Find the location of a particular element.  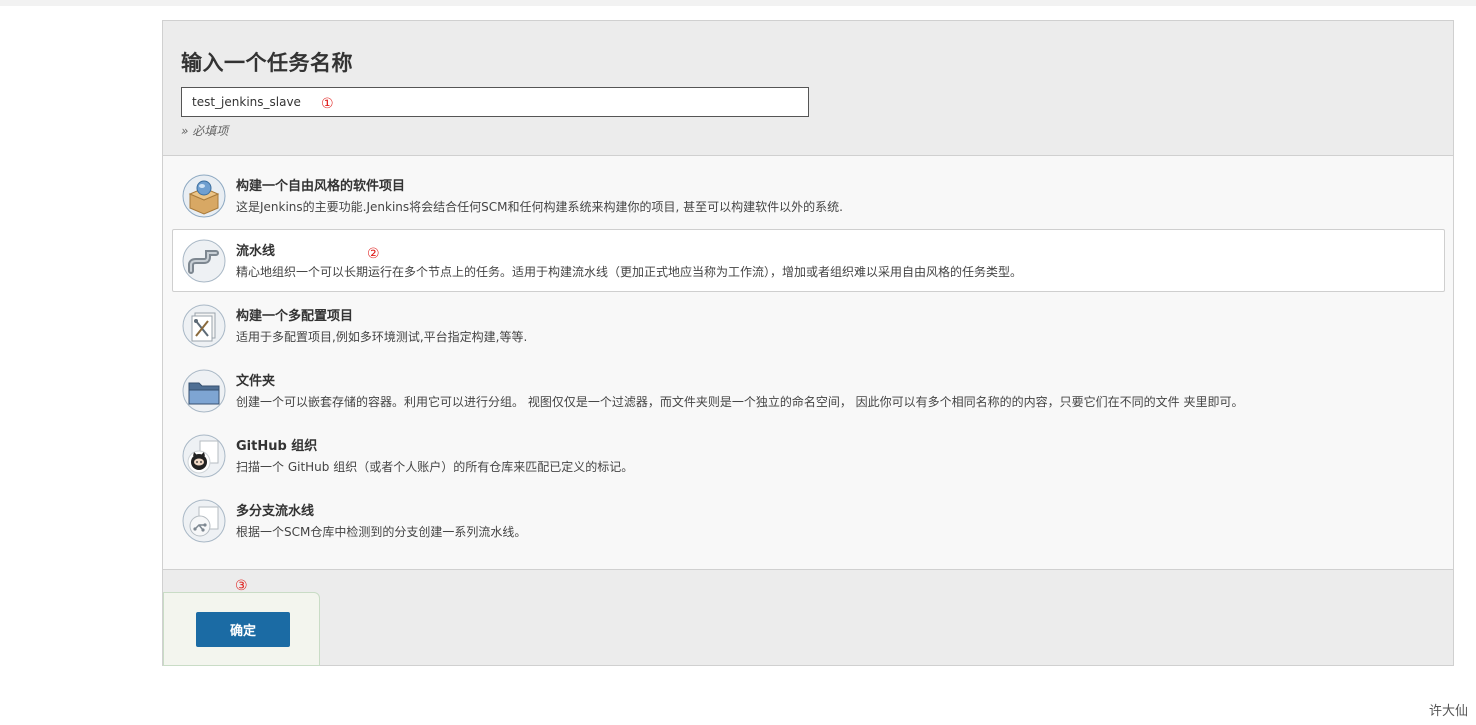

page-title: 输入一个任务名称 is located at coordinates (267, 63).